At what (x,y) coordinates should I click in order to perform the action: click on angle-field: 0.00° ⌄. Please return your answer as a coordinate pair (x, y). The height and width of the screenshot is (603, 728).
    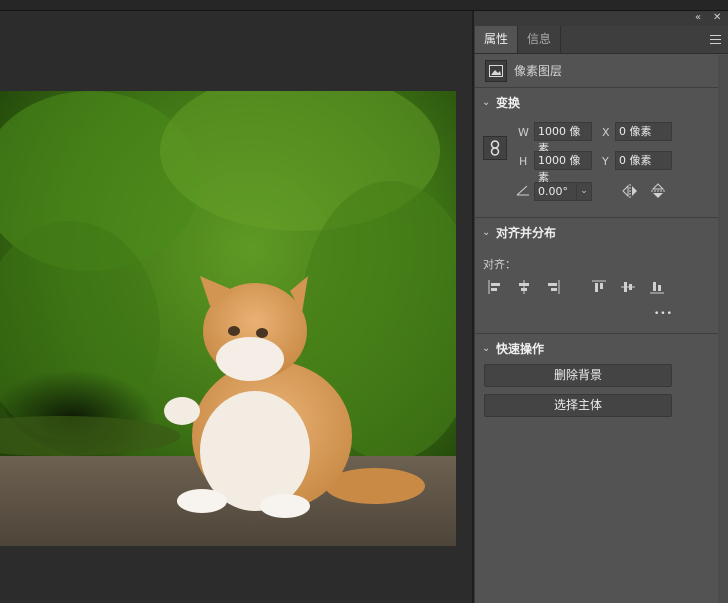
    Looking at the image, I should click on (563, 191).